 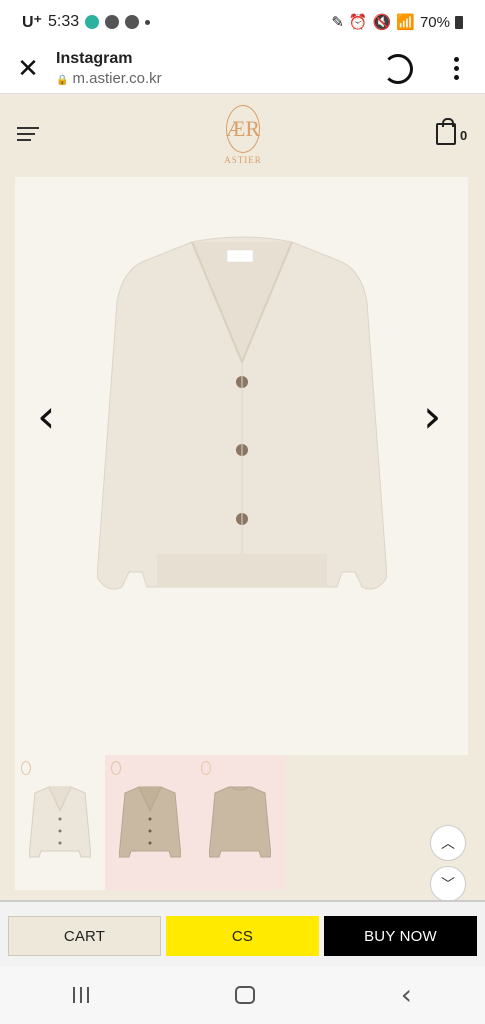 I want to click on system-nav-bar: ‹, so click(x=242, y=995).